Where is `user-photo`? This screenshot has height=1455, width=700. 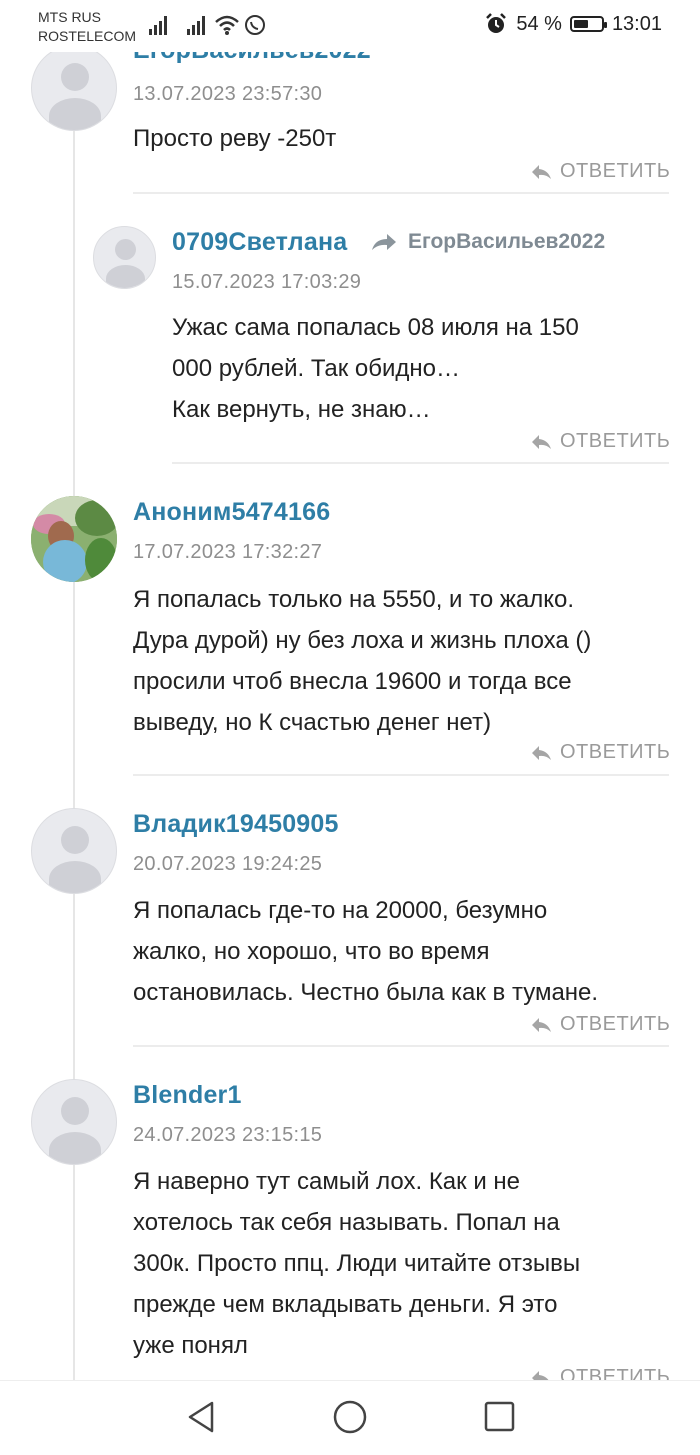 user-photo is located at coordinates (74, 539).